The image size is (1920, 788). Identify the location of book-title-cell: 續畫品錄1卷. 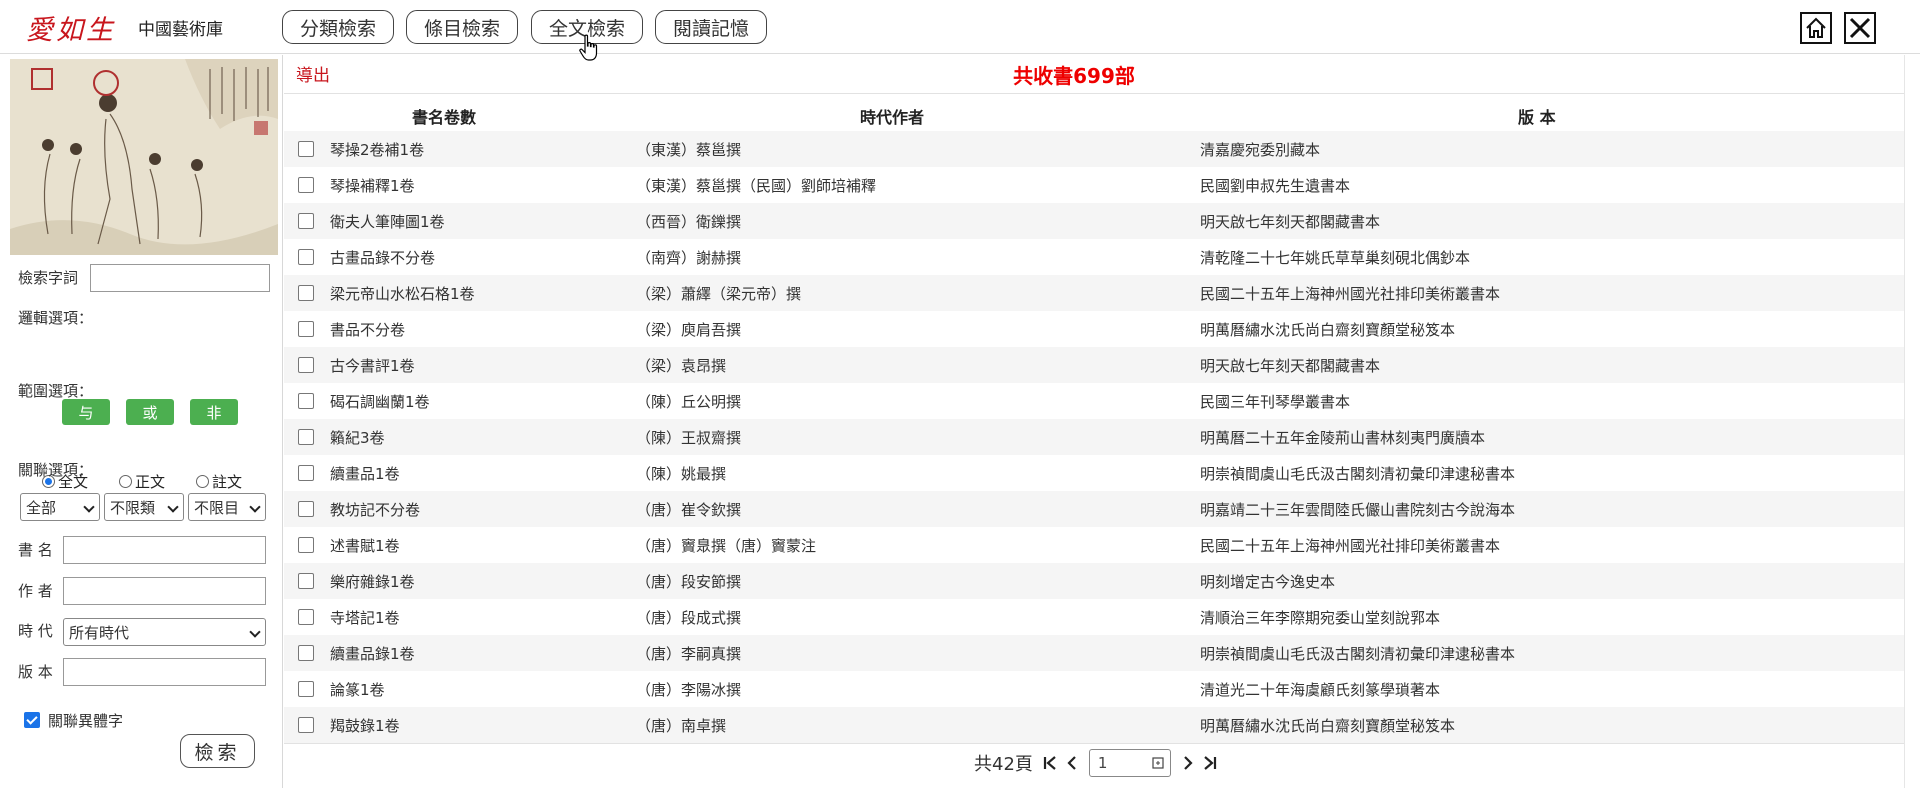
(372, 653).